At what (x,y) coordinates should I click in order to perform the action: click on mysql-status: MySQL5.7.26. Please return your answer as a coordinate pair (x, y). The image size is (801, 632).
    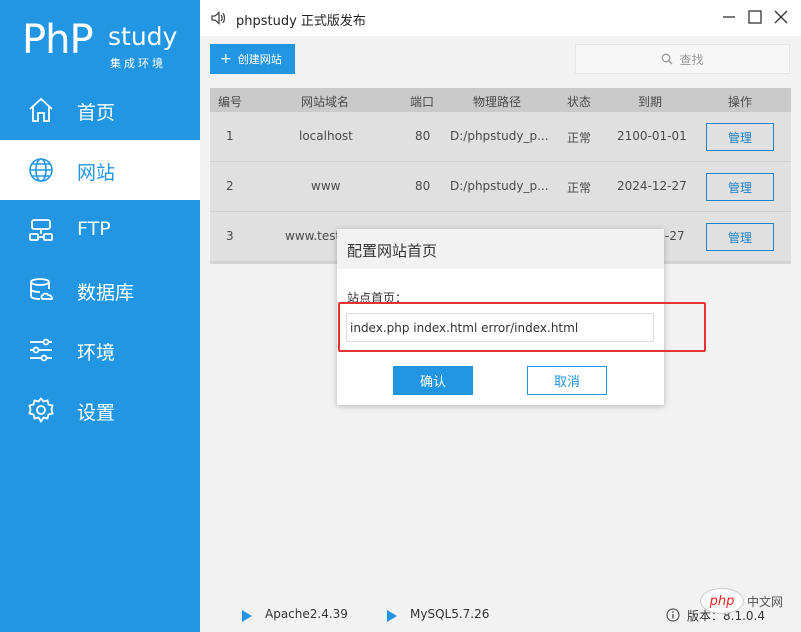
    Looking at the image, I should click on (450, 614).